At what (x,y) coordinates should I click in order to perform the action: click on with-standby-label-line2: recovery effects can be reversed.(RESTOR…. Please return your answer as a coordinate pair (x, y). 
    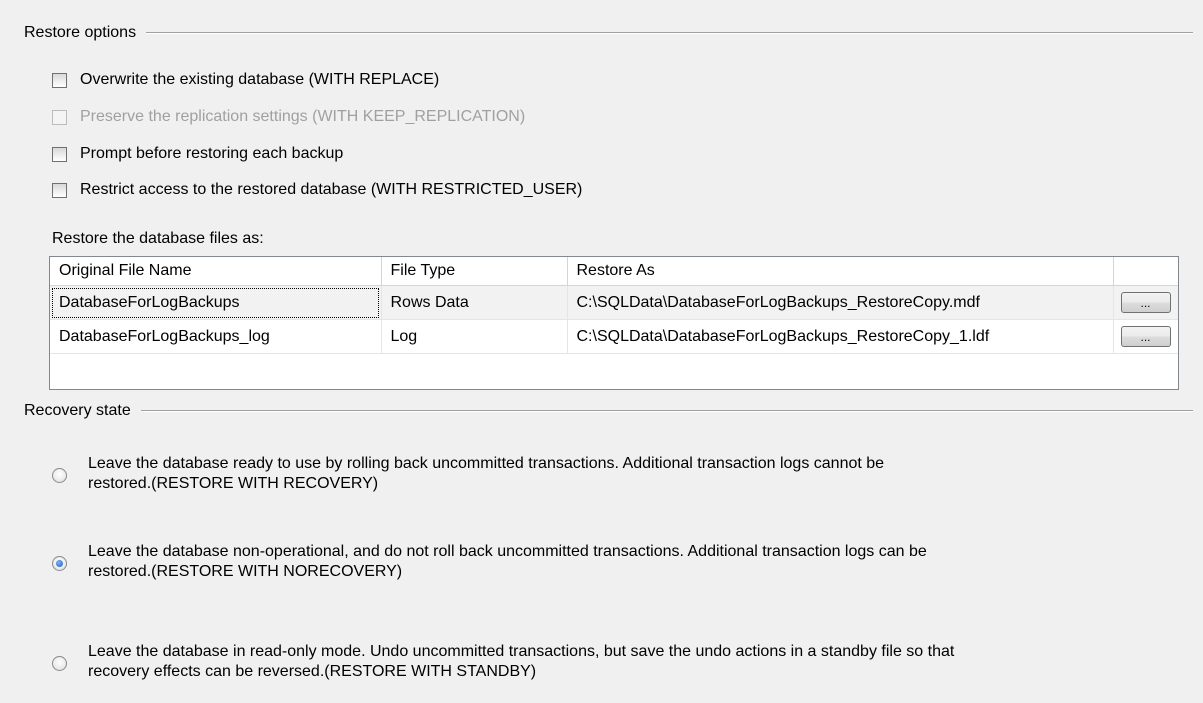
    Looking at the image, I should click on (312, 671).